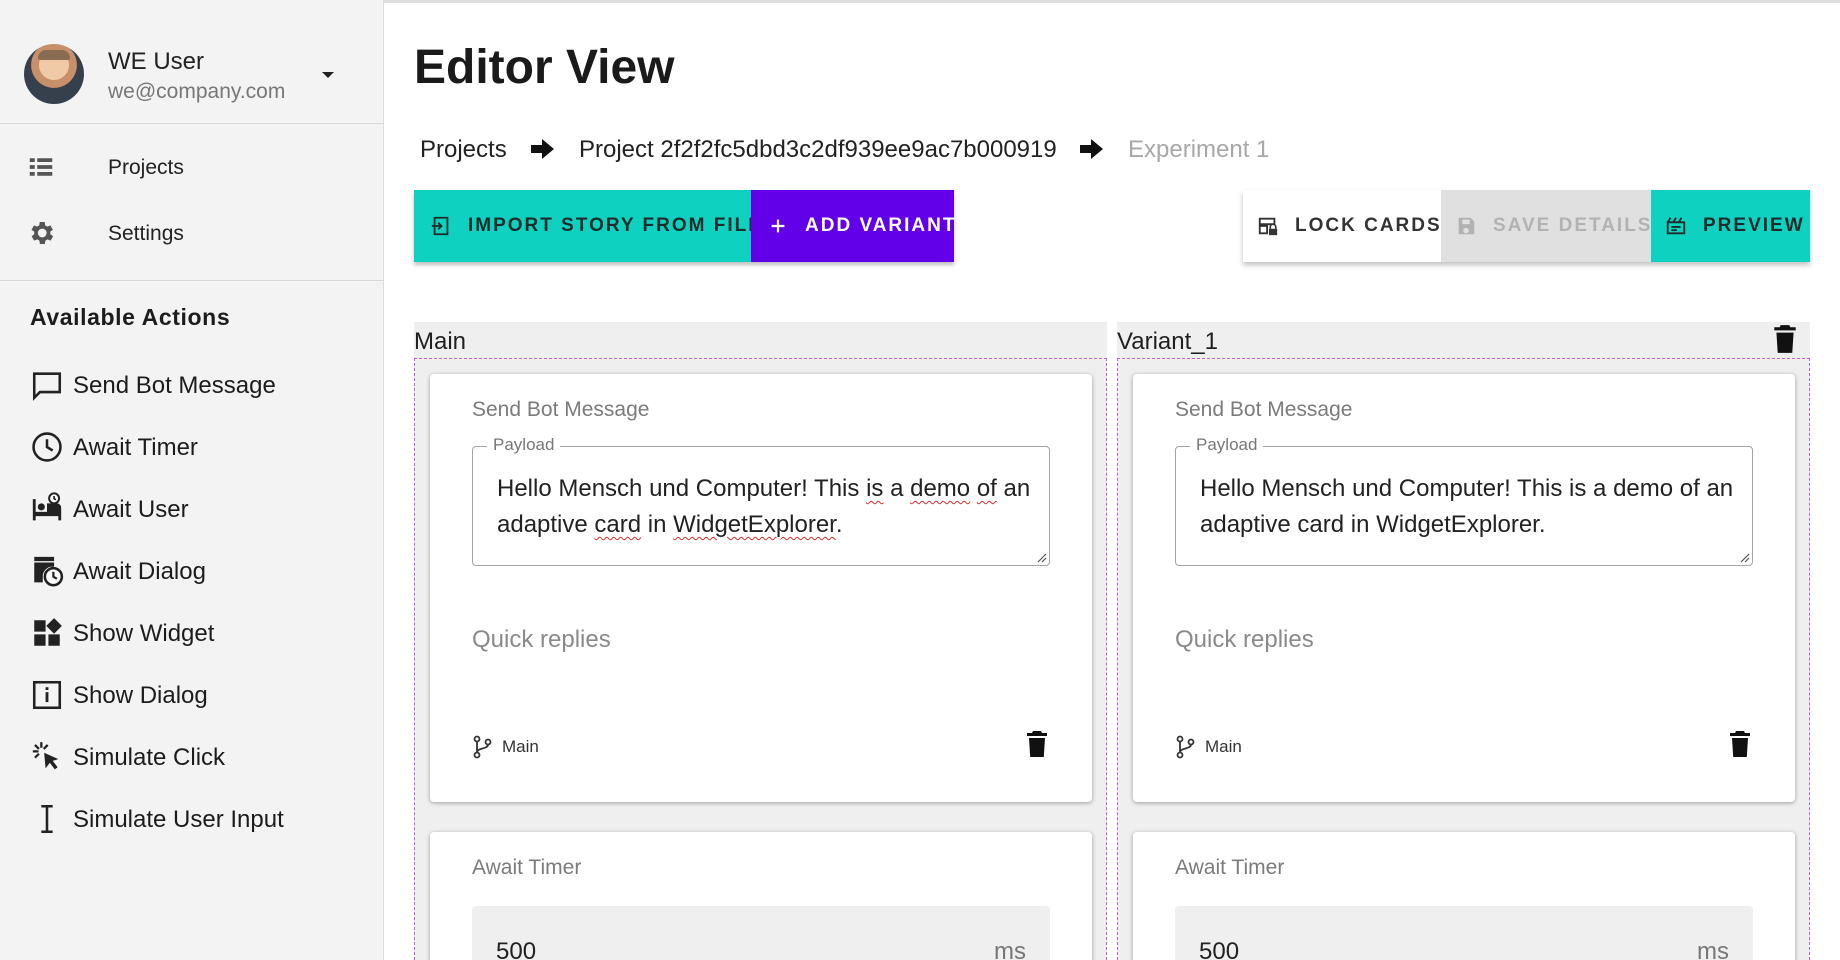  I want to click on import-story-label: IMPORT STORY FROM FILE, so click(615, 225).